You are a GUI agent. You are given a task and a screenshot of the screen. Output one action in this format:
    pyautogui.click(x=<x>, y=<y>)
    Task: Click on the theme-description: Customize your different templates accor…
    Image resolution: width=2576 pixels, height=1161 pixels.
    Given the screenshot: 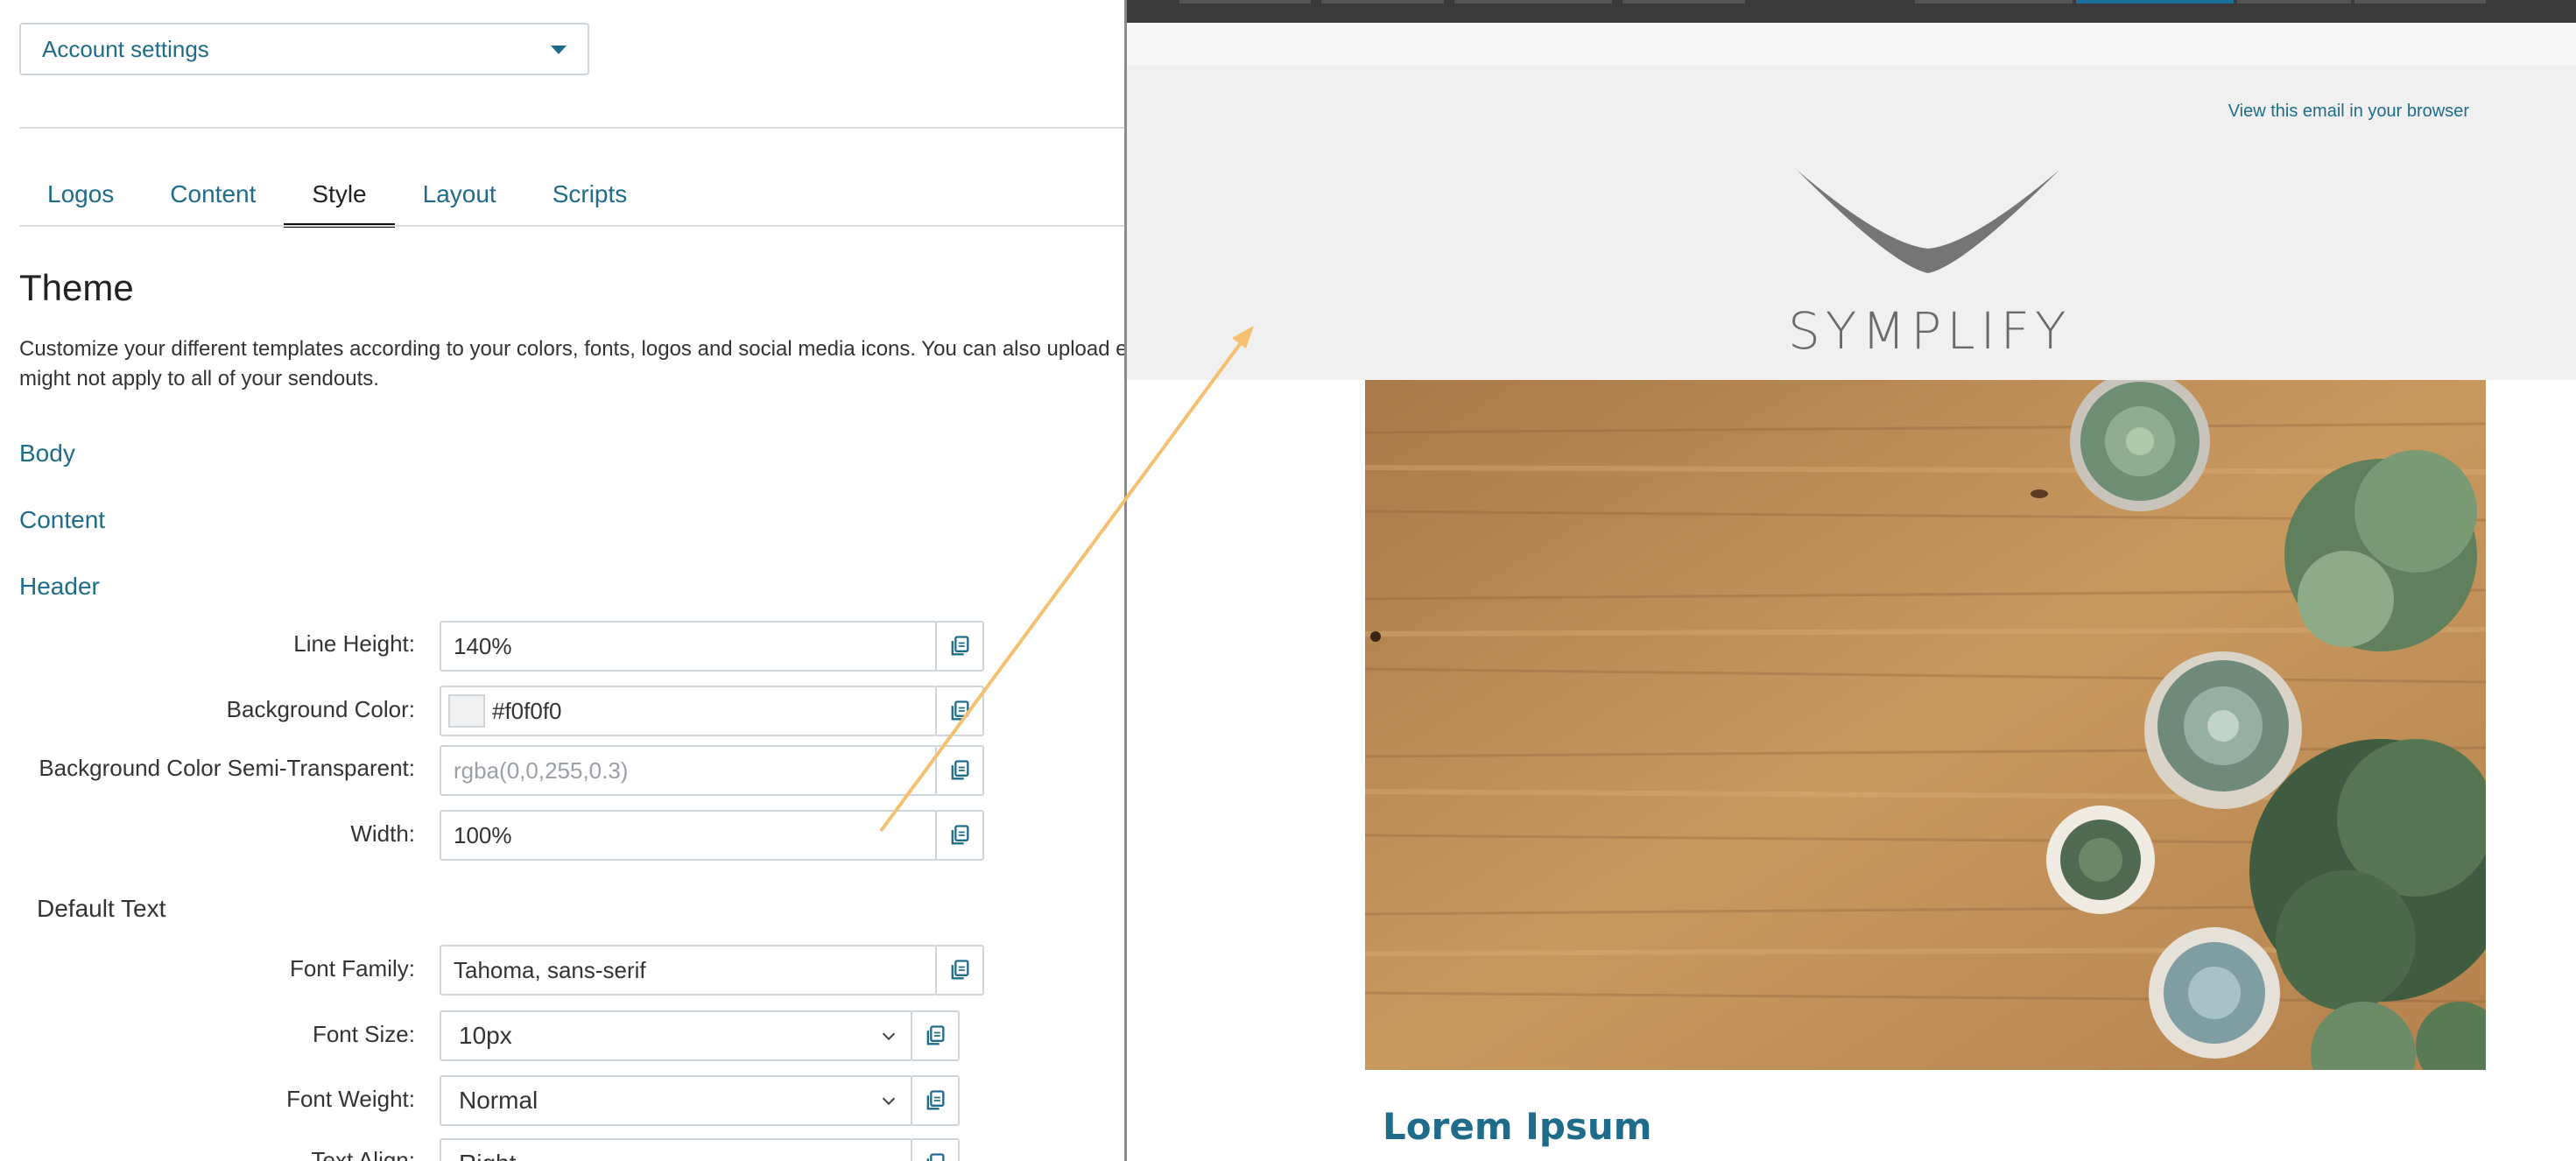 What is the action you would take?
    pyautogui.click(x=572, y=364)
    